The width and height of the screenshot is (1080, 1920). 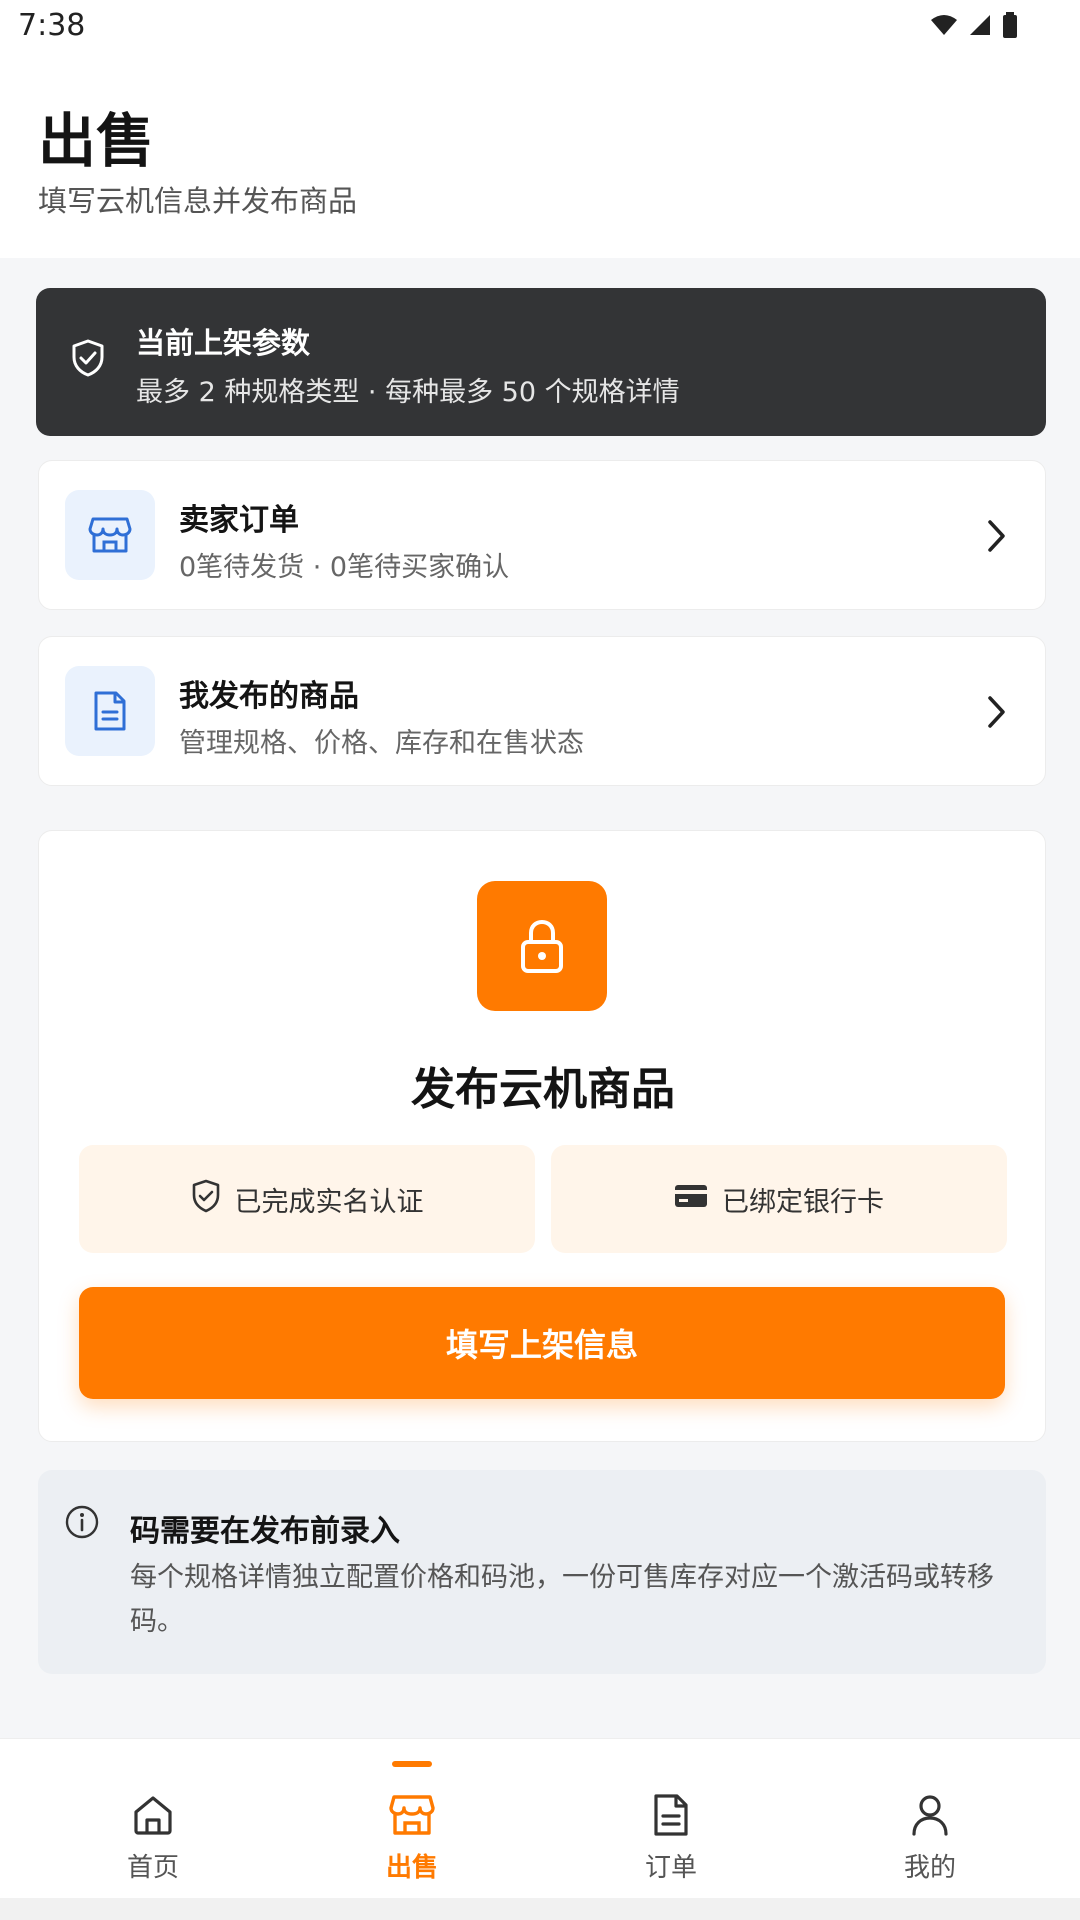 What do you see at coordinates (96, 141) in the screenshot?
I see `page-title: 出售` at bounding box center [96, 141].